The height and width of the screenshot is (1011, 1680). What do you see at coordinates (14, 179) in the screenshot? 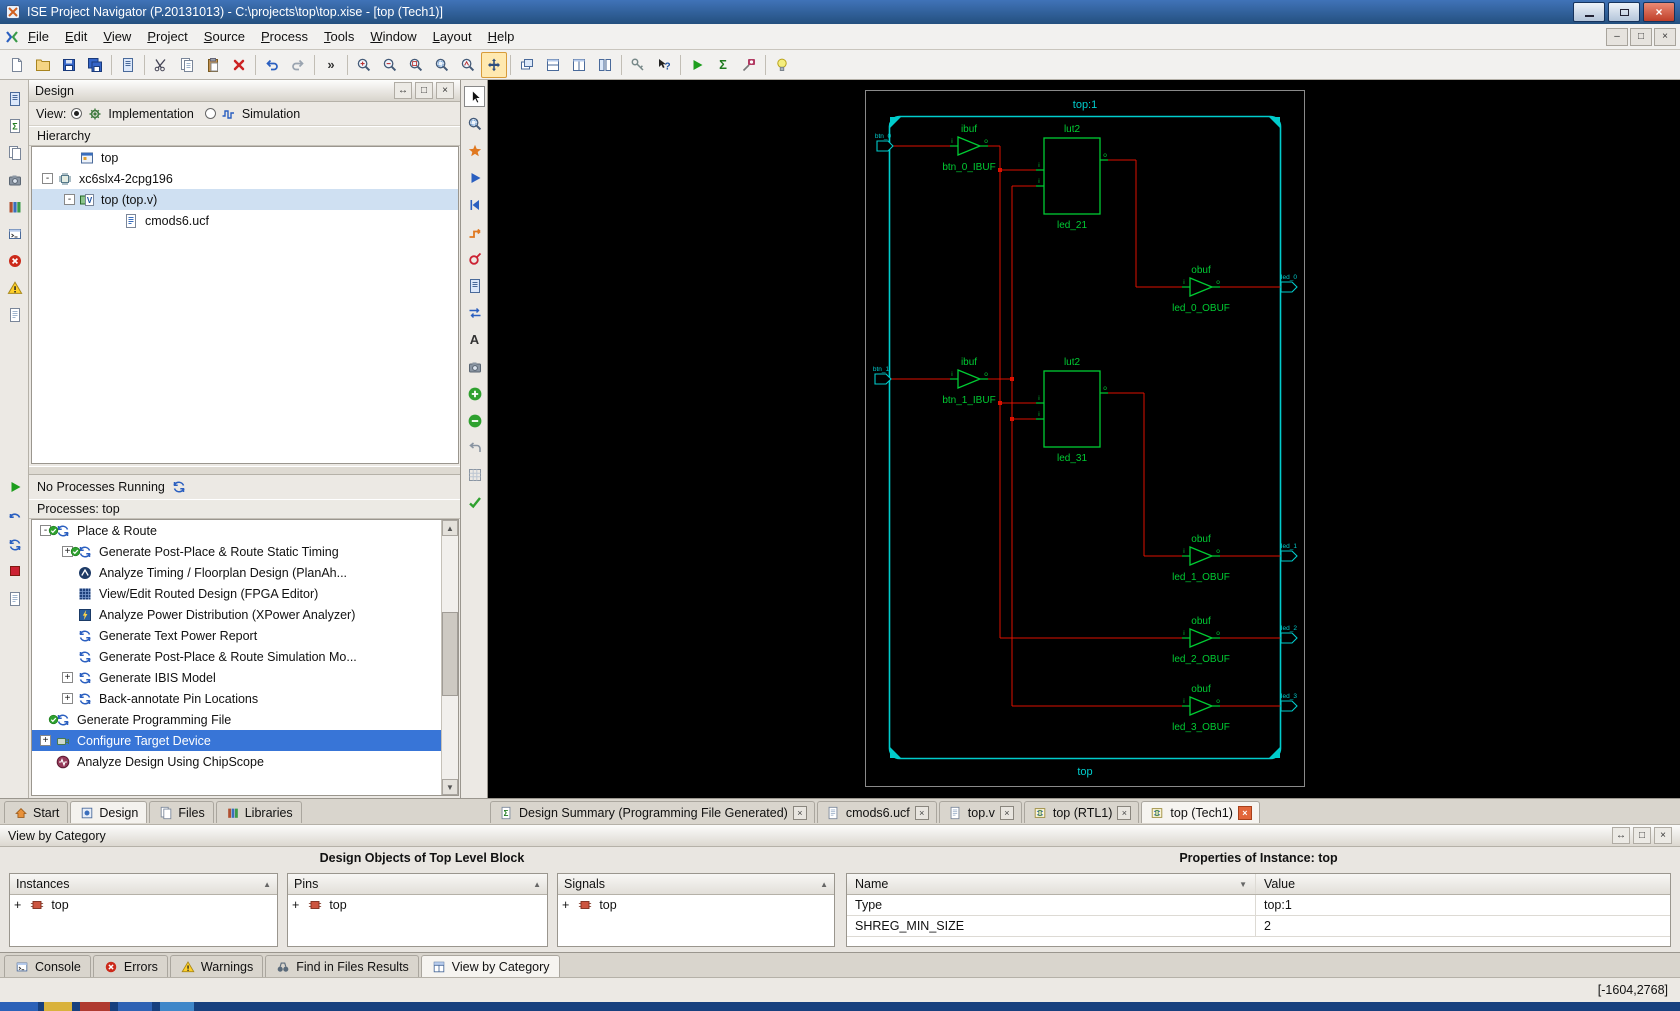
I see `snapshot-view-button` at bounding box center [14, 179].